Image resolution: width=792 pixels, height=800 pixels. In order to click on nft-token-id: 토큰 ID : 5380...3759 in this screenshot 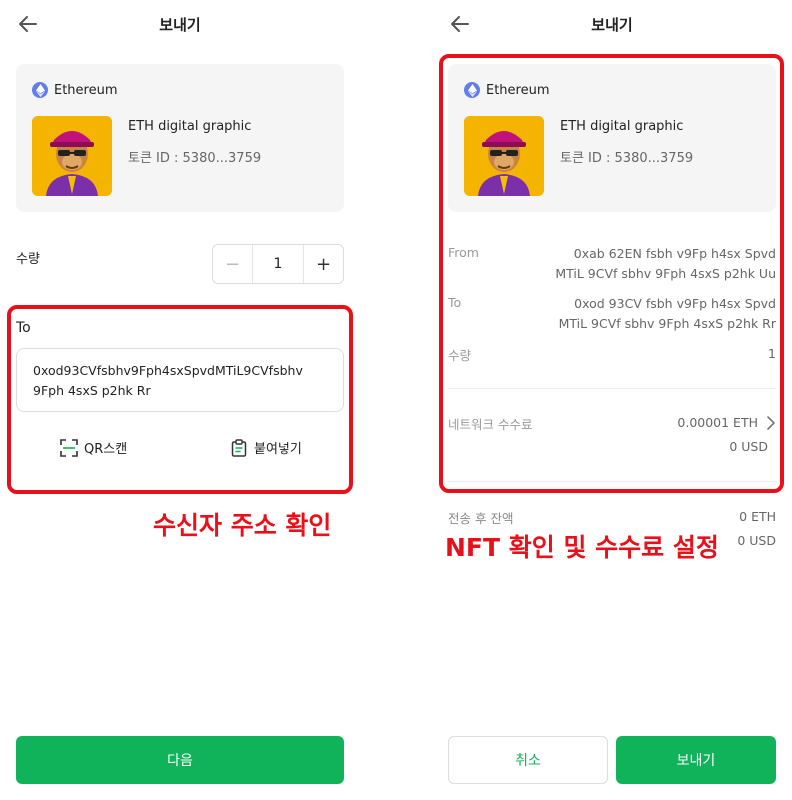, I will do `click(195, 158)`.